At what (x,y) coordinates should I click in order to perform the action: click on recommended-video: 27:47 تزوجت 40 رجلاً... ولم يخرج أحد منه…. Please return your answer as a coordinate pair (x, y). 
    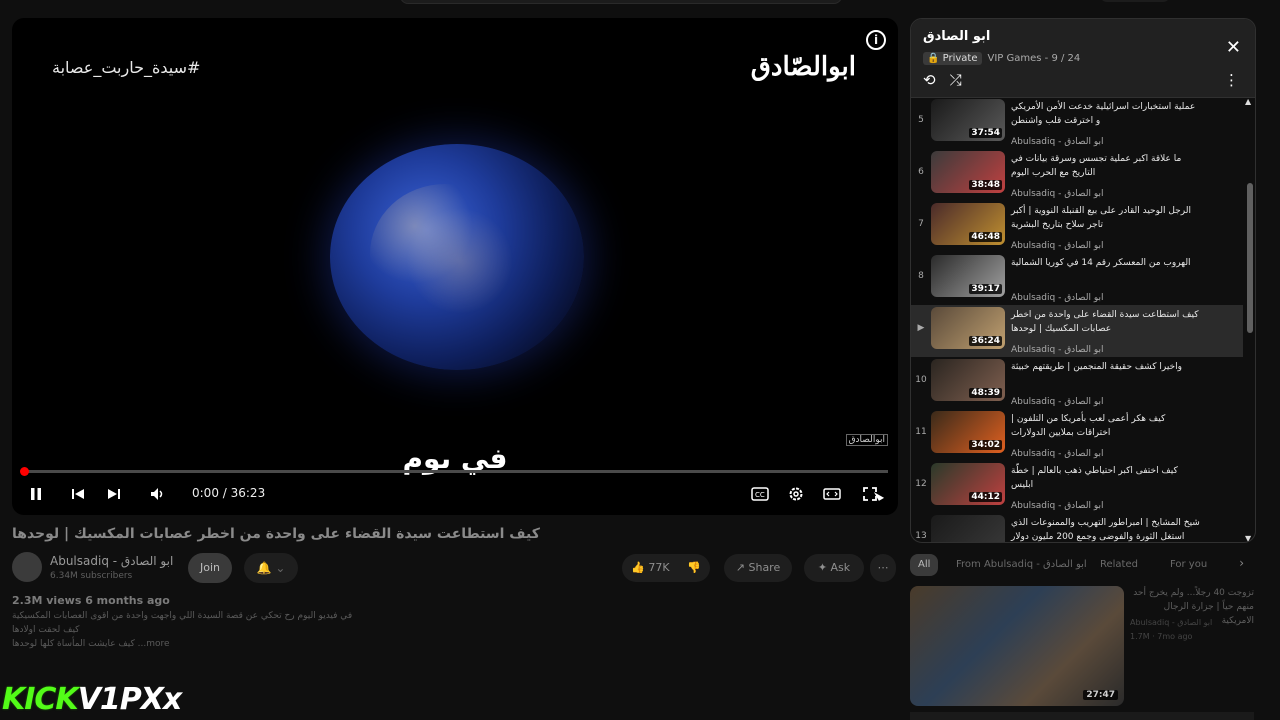
    Looking at the image, I should click on (1082, 646).